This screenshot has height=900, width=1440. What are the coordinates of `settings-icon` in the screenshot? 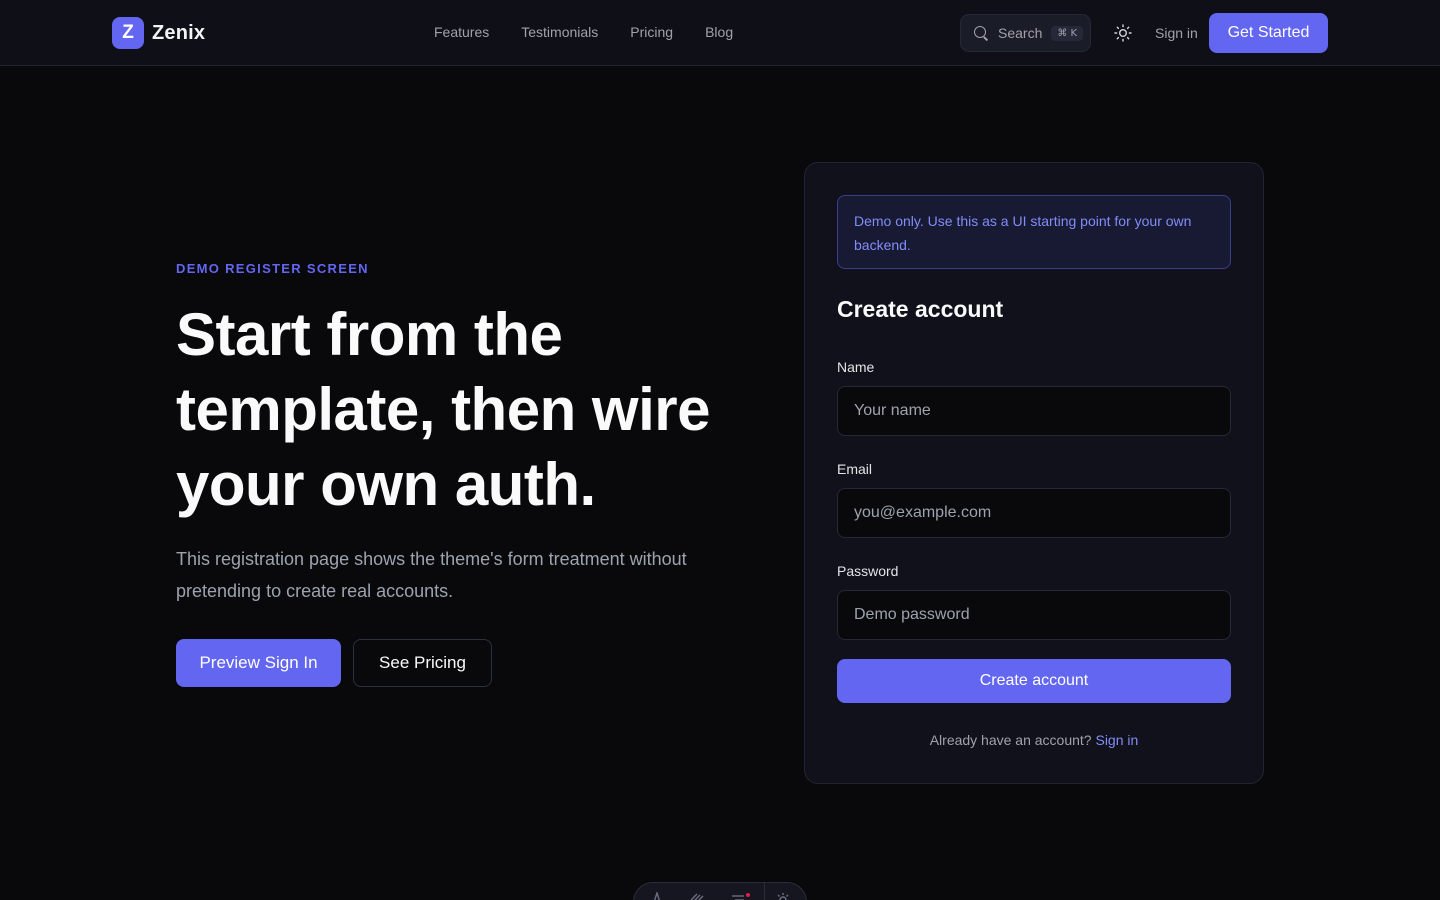 It's located at (783, 896).